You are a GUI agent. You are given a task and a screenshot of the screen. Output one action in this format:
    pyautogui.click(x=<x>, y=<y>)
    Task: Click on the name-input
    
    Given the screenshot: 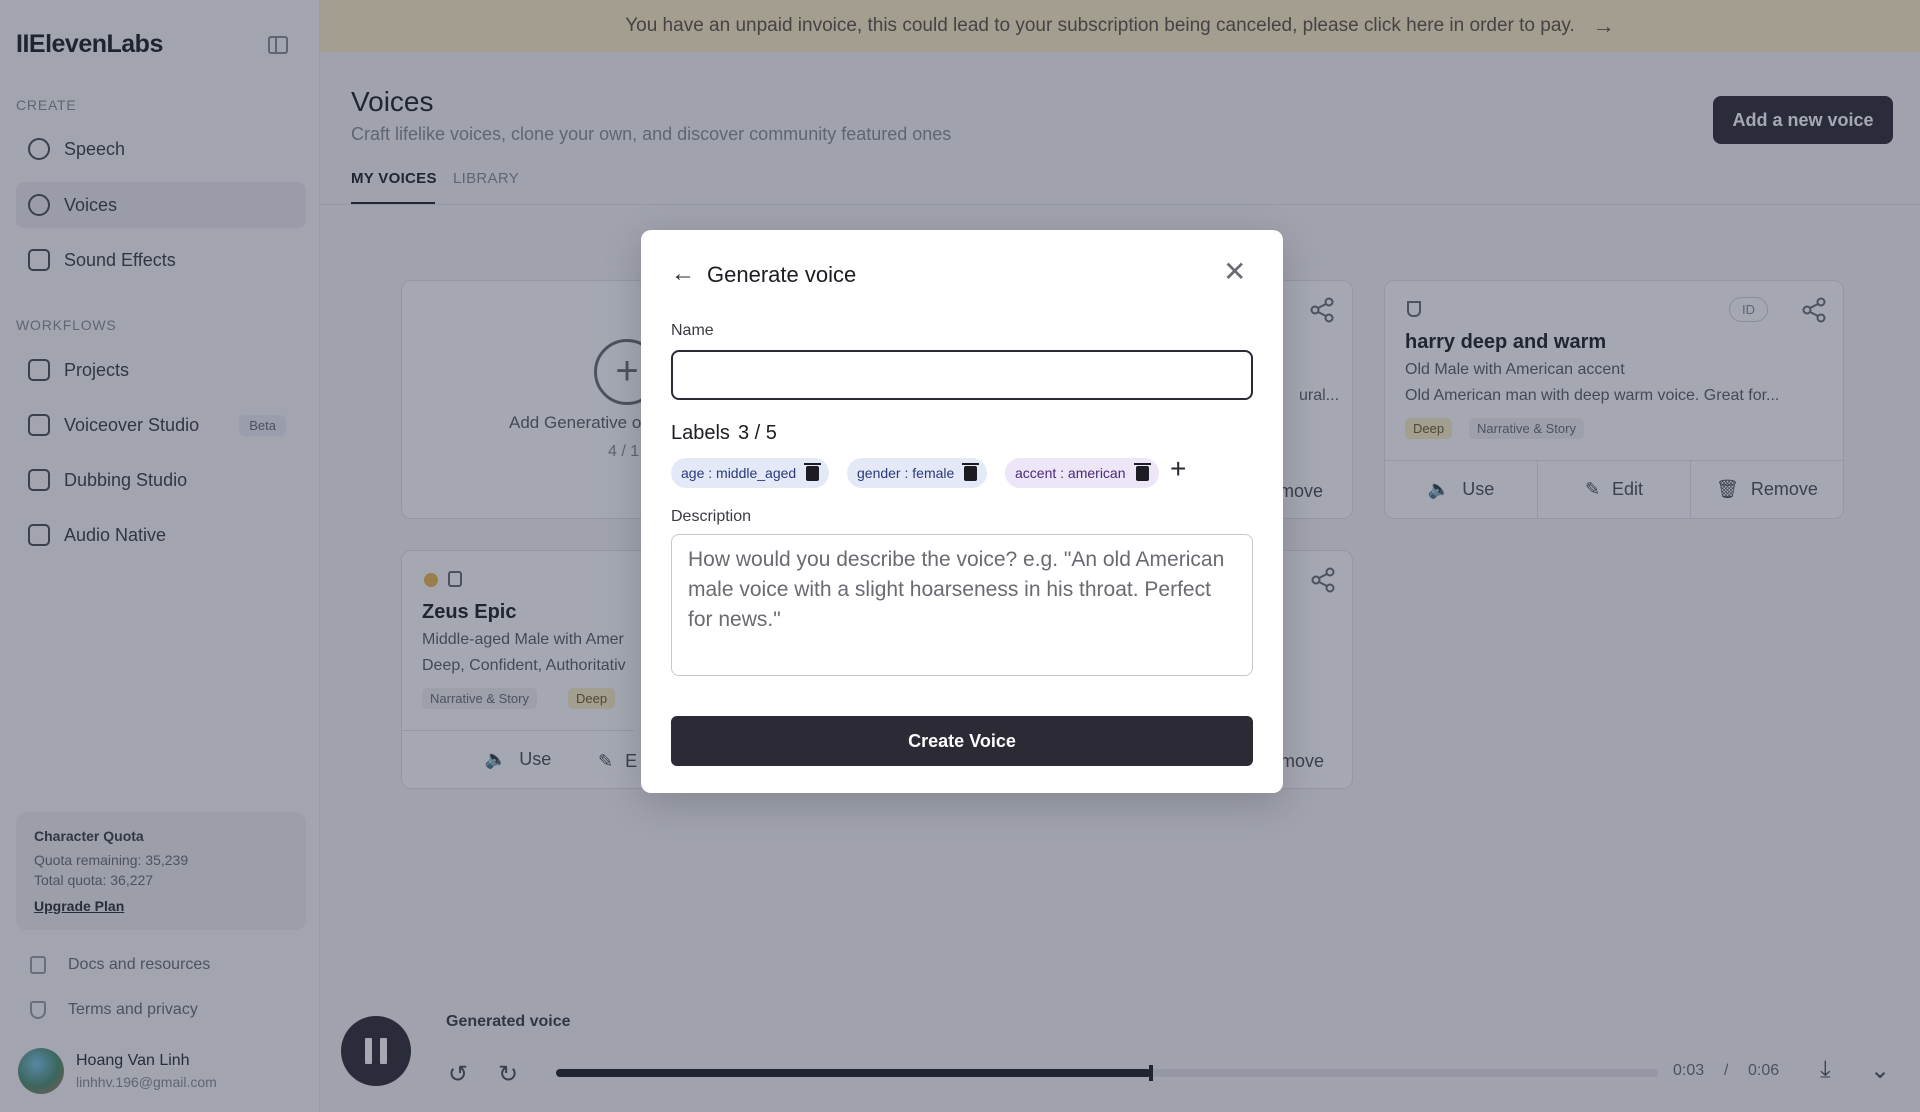 What is the action you would take?
    pyautogui.click(x=962, y=375)
    